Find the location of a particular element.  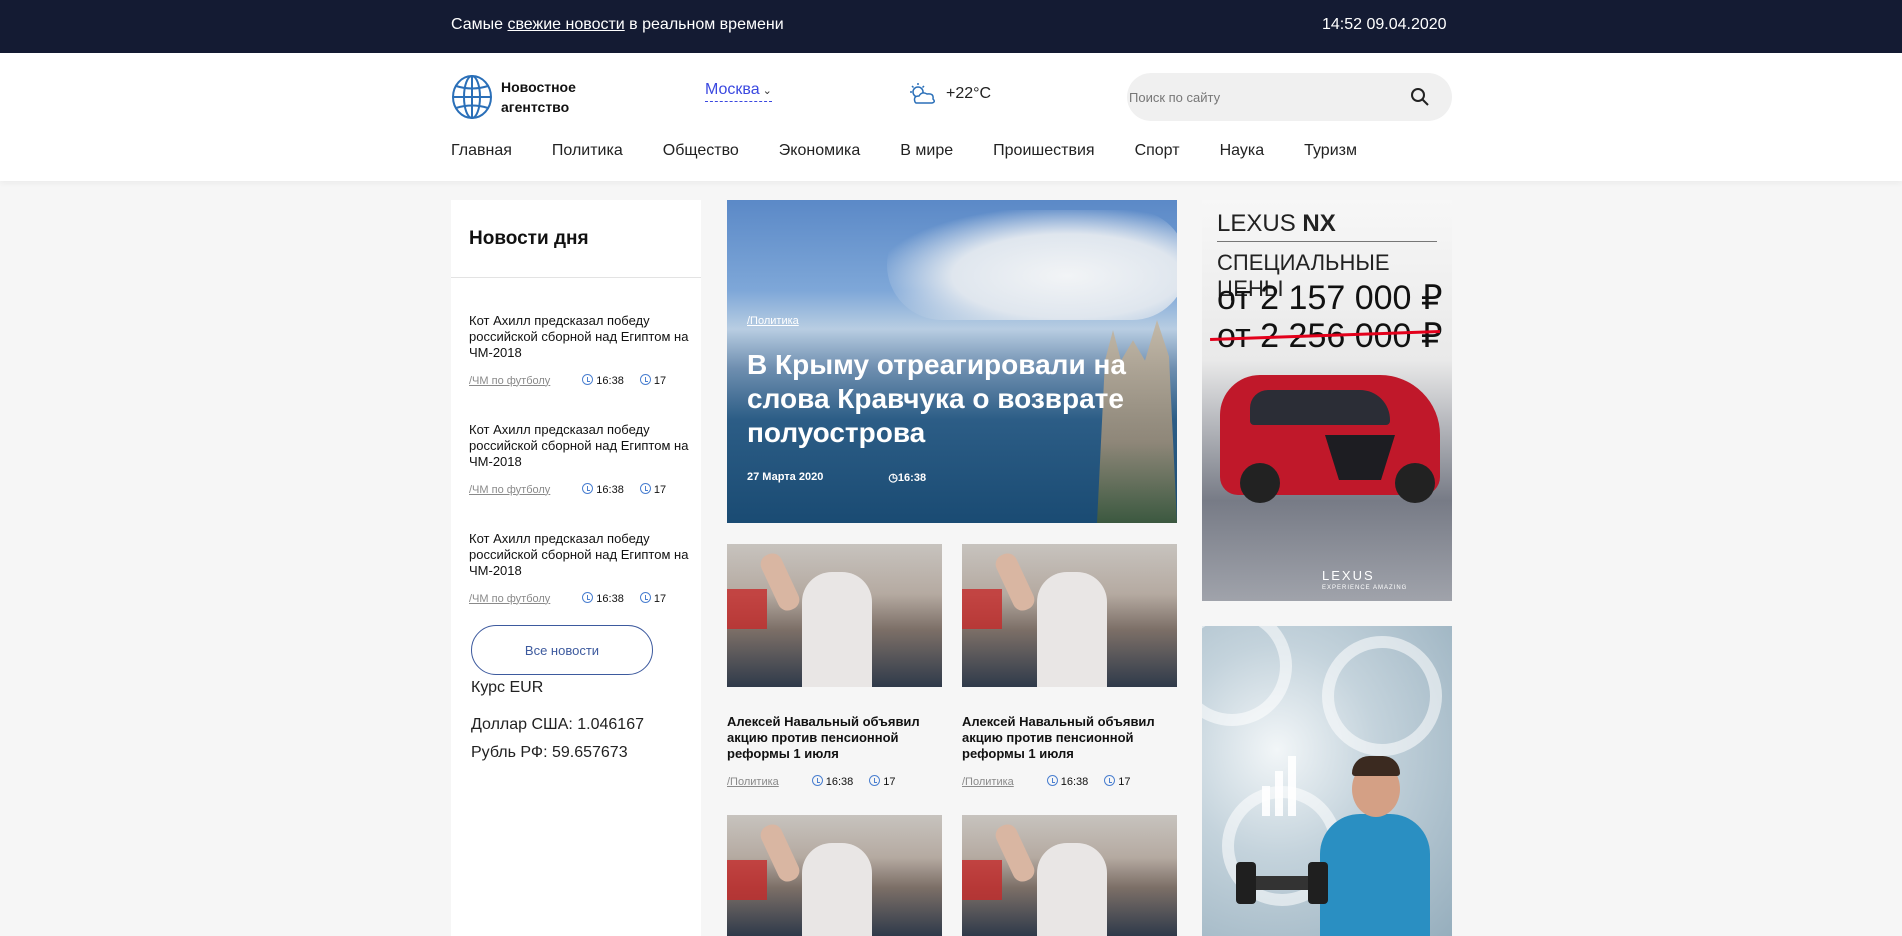

nav-item-world: В мире is located at coordinates (926, 151).